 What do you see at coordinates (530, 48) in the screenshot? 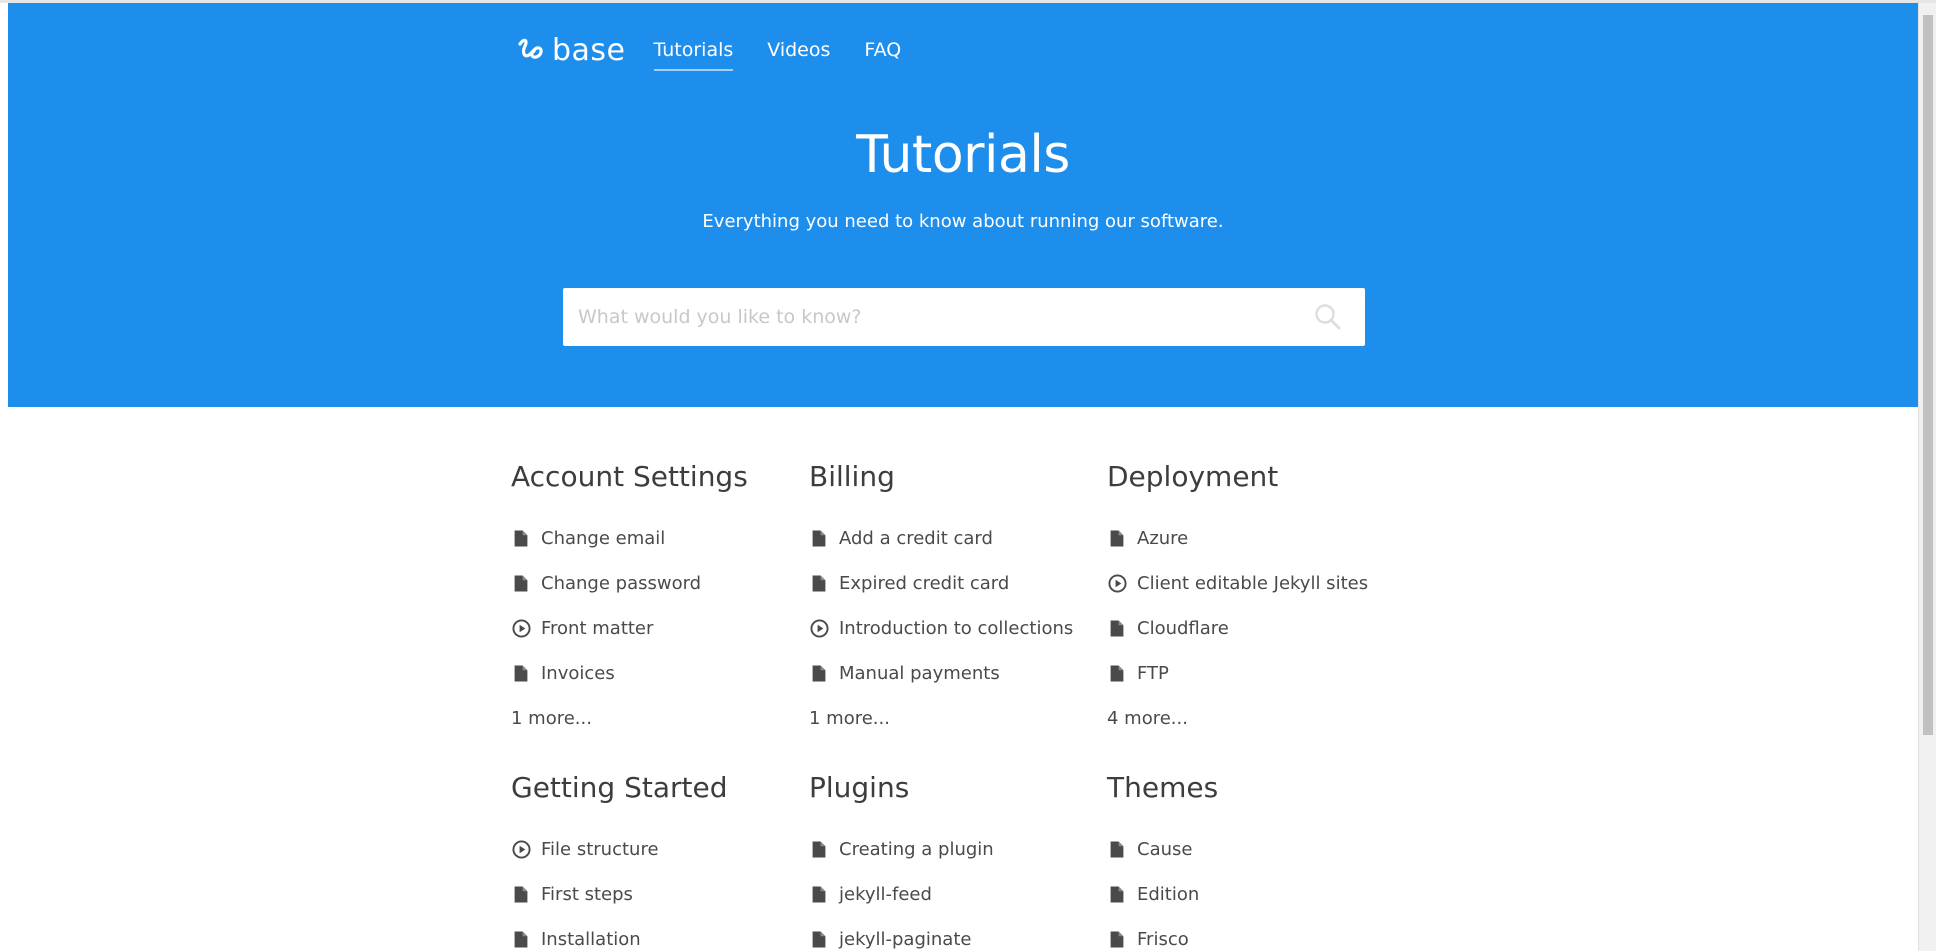
I see `logo-mark-icon` at bounding box center [530, 48].